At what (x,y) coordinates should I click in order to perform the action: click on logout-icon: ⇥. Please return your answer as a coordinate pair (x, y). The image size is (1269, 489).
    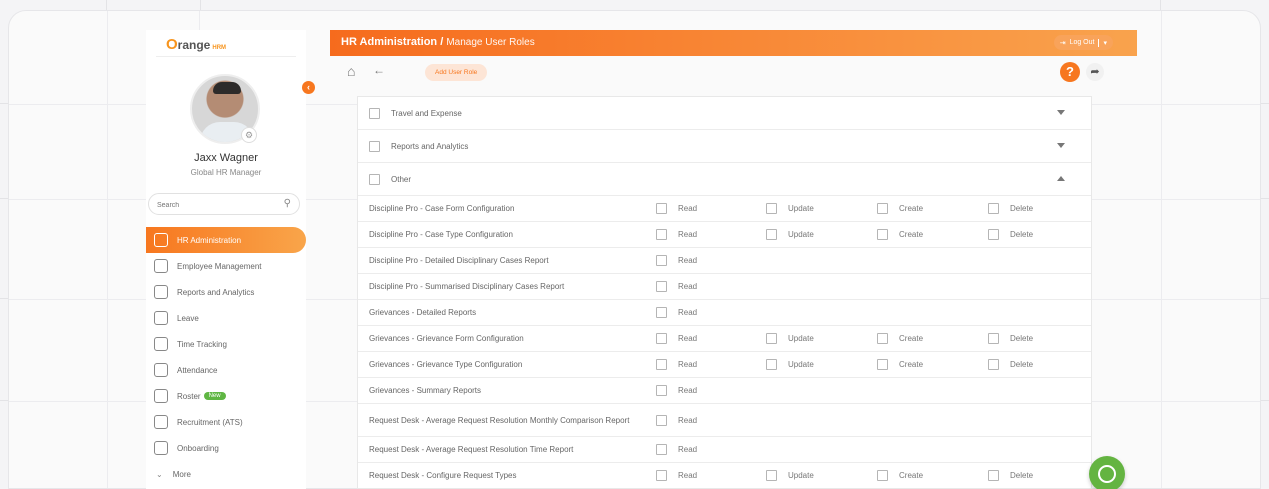
    Looking at the image, I should click on (1062, 43).